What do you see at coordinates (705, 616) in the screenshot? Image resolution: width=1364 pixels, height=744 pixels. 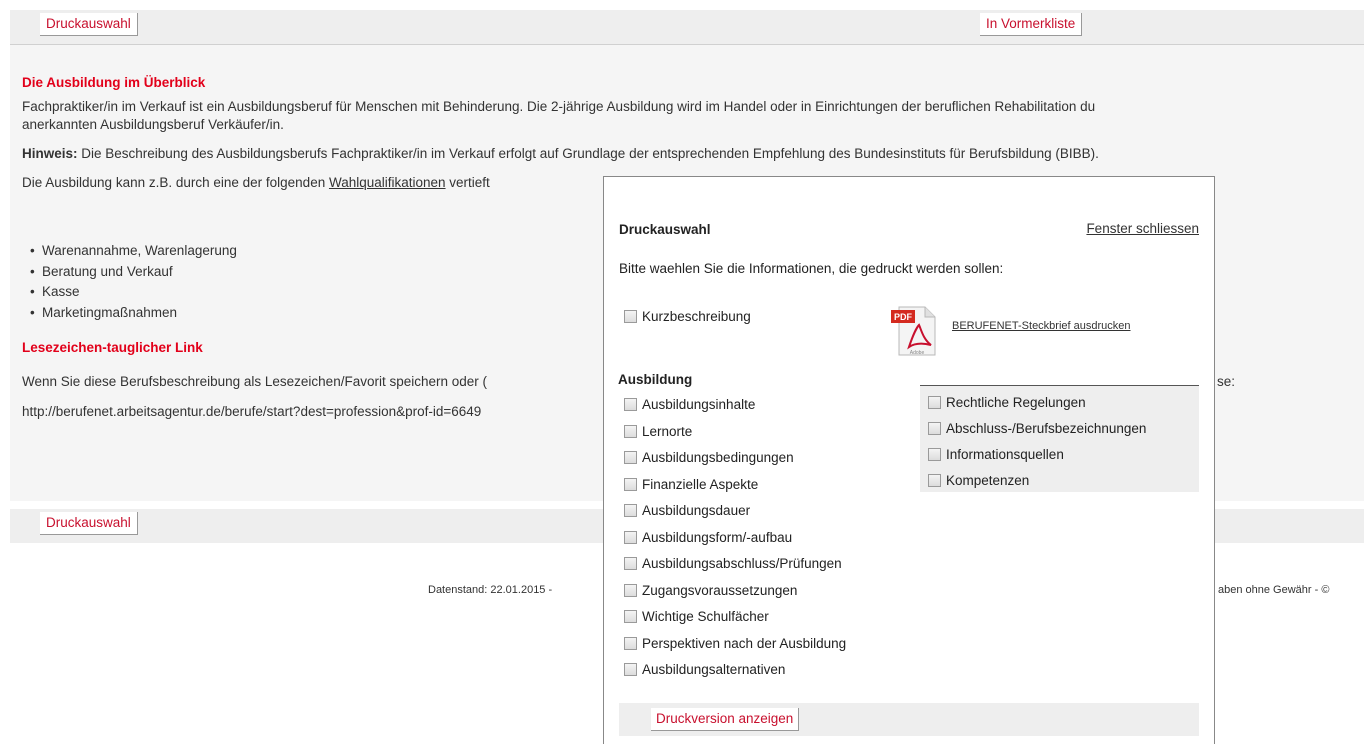 I see `checkbox-label: Wichtige Schulfächer` at bounding box center [705, 616].